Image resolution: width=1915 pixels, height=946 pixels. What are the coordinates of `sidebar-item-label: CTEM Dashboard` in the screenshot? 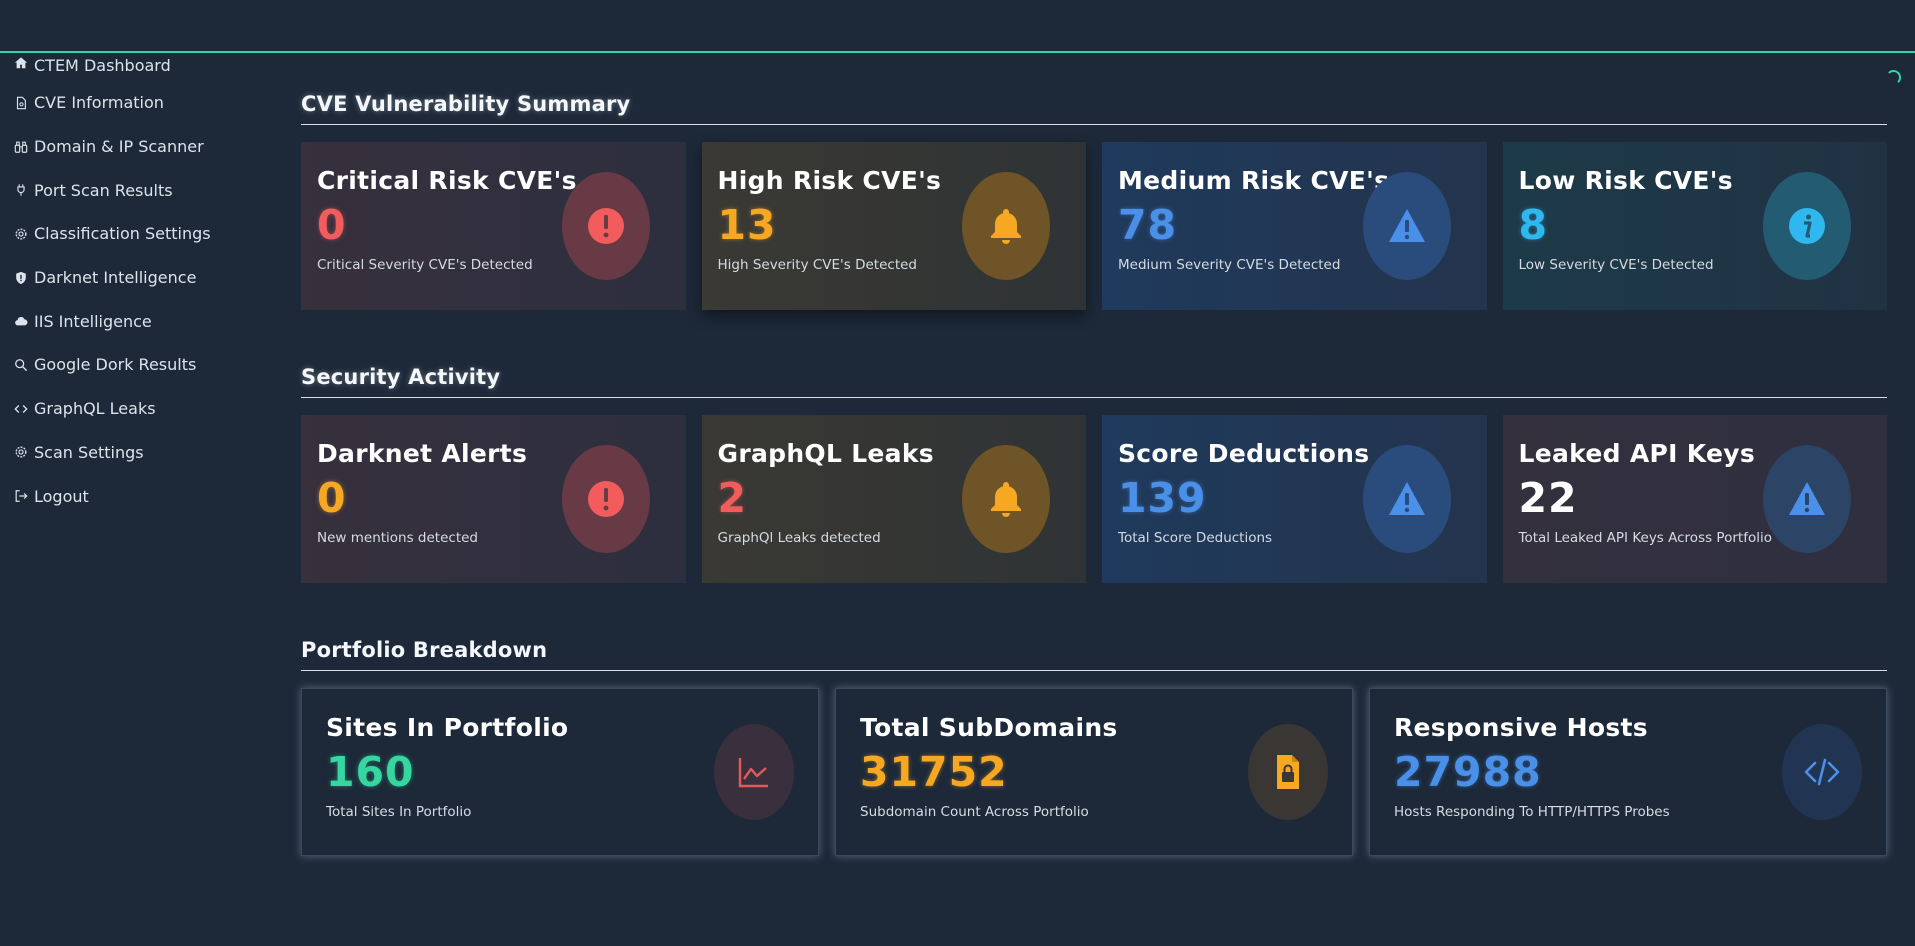 It's located at (102, 65).